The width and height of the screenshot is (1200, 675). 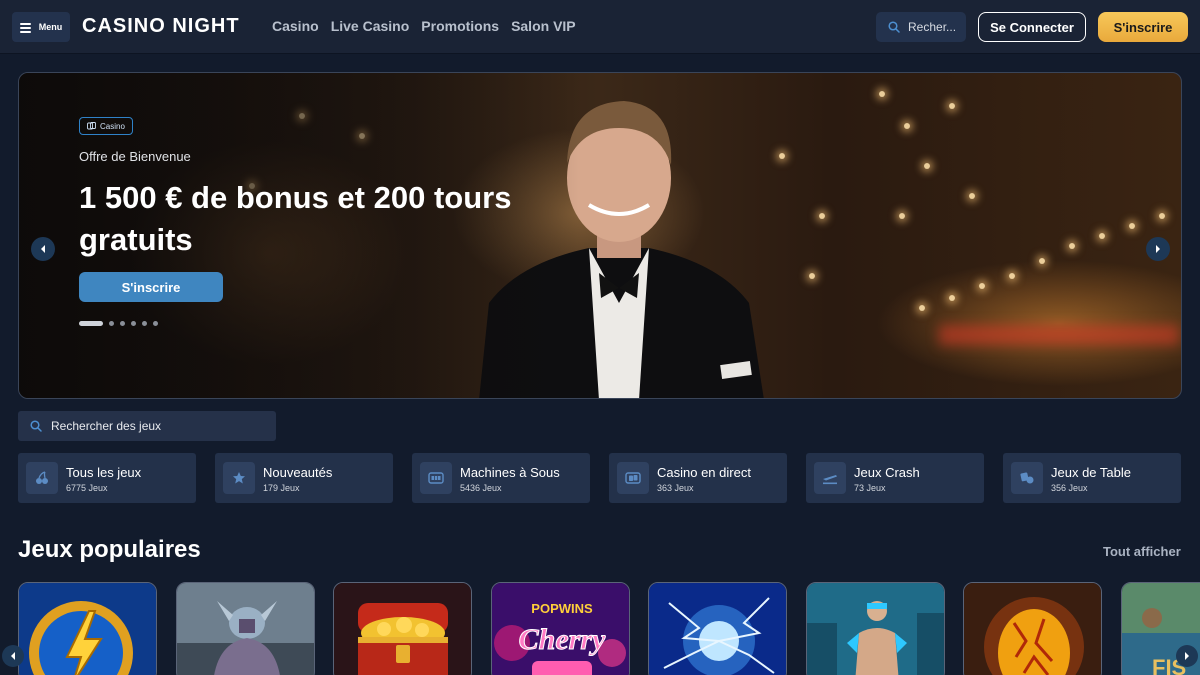 What do you see at coordinates (118, 323) in the screenshot?
I see `carousel-dots` at bounding box center [118, 323].